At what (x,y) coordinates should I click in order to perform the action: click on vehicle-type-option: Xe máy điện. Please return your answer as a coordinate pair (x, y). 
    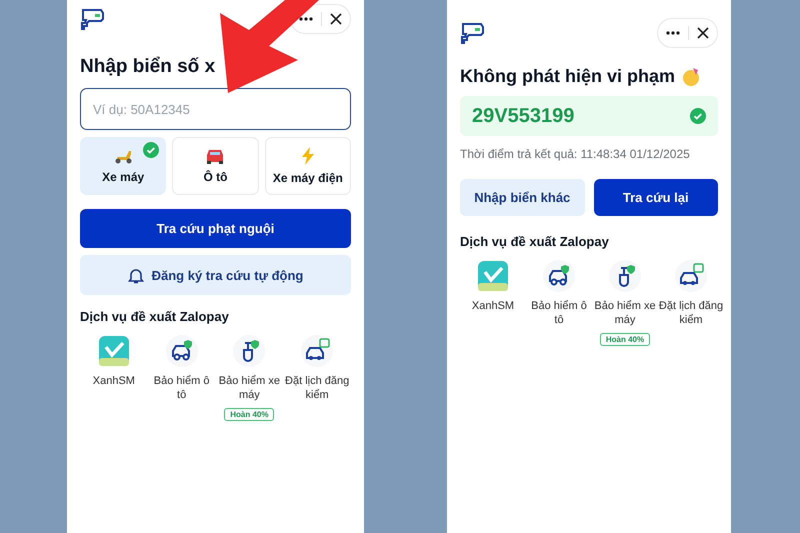
    Looking at the image, I should click on (307, 166).